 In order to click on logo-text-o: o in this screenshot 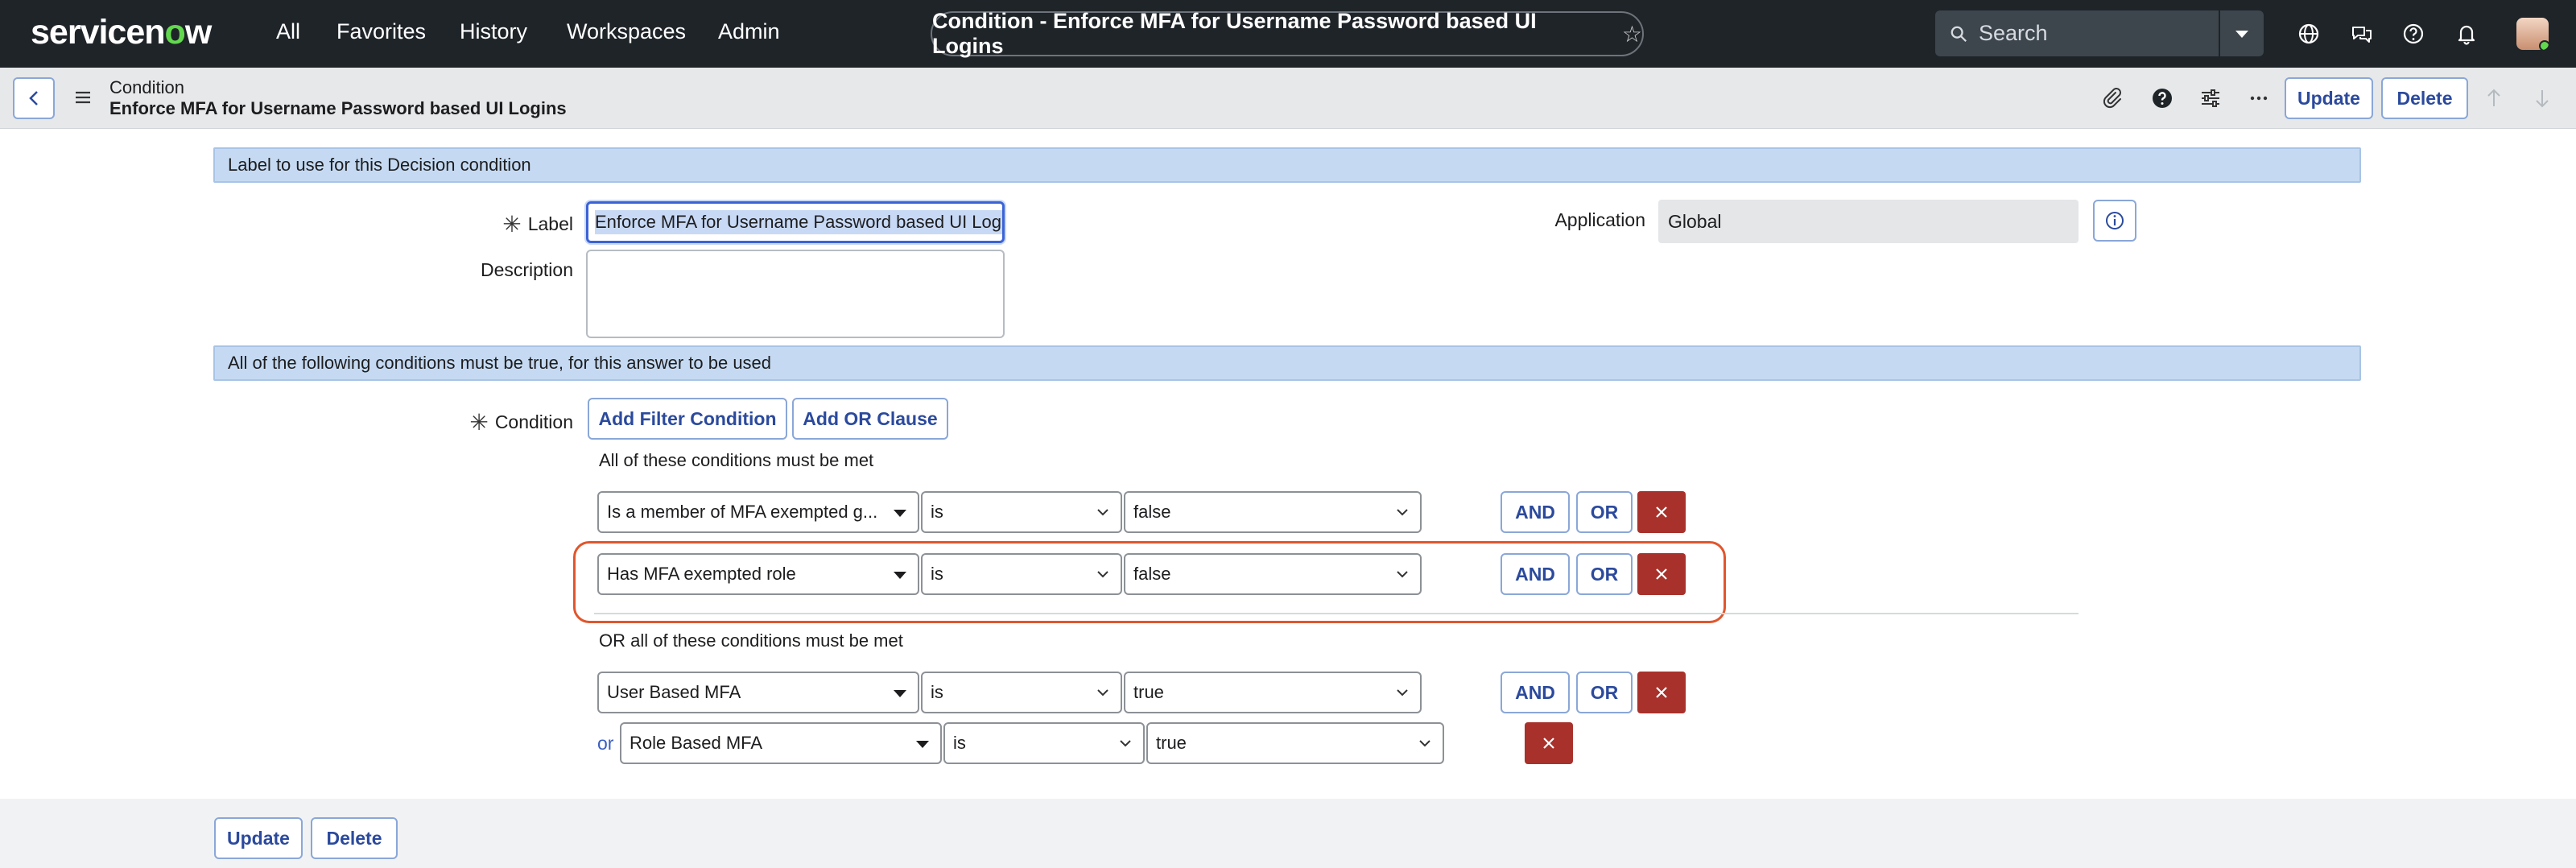, I will do `click(175, 32)`.